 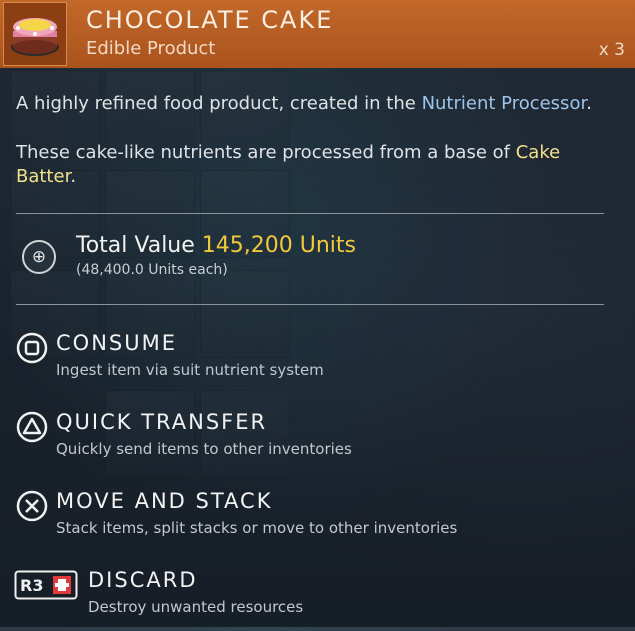 I want to click on item-quantity: x 3, so click(x=611, y=50).